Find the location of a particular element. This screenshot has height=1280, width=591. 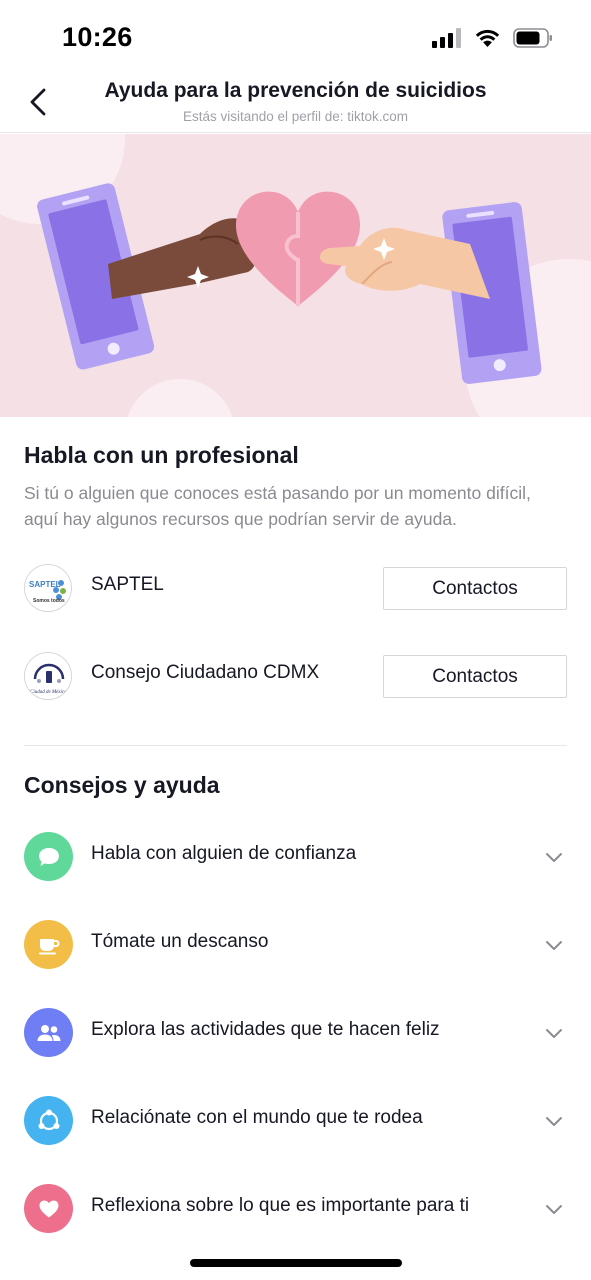

status-bar: 10:26 is located at coordinates (295, 39).